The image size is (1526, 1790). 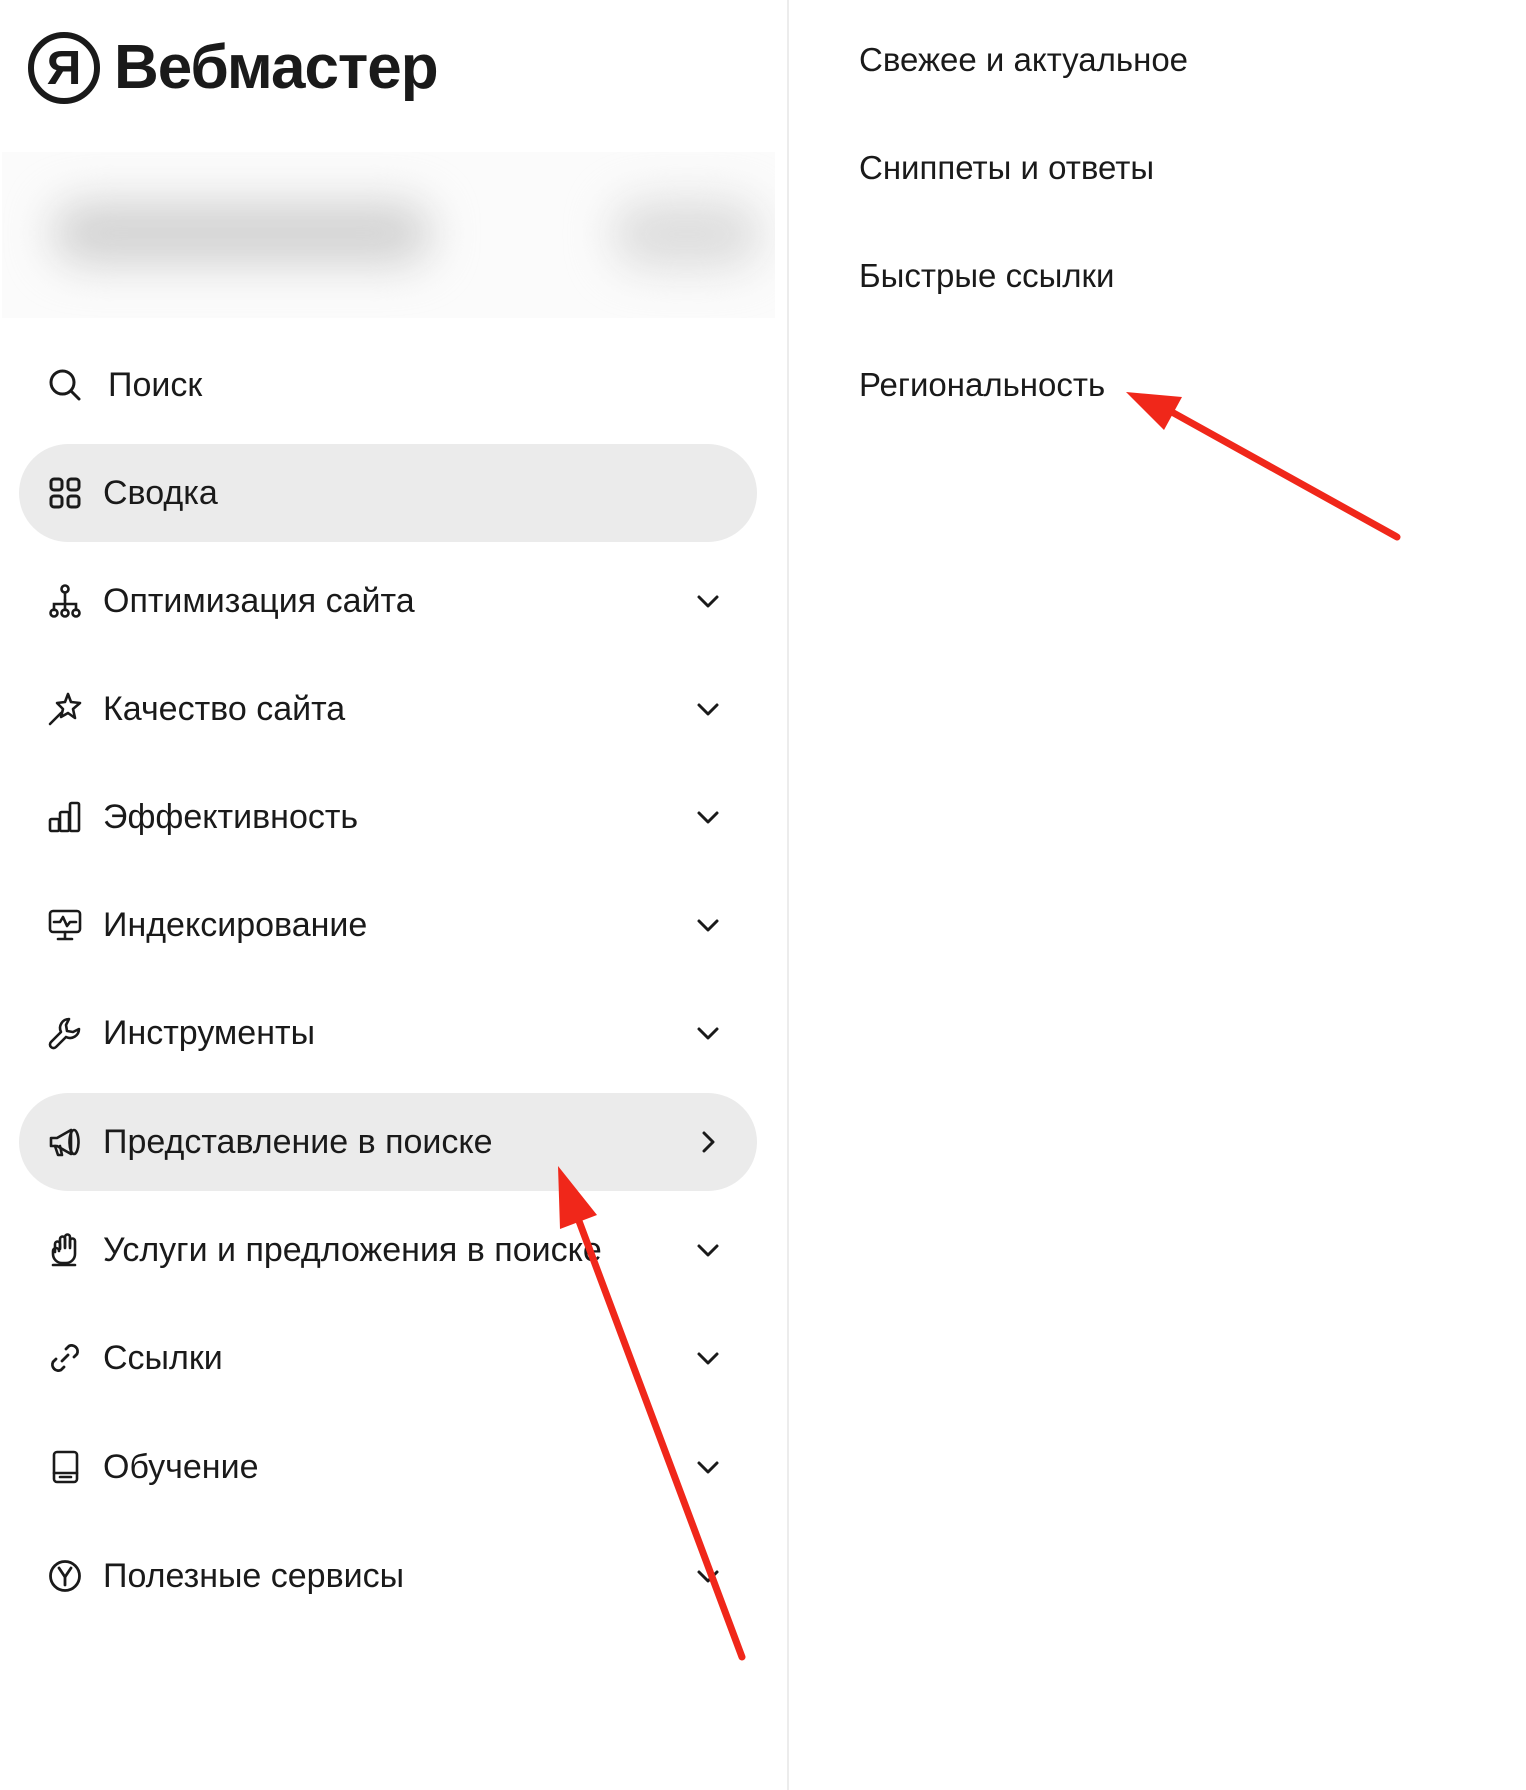 What do you see at coordinates (65, 1142) in the screenshot?
I see `megaphone-icon` at bounding box center [65, 1142].